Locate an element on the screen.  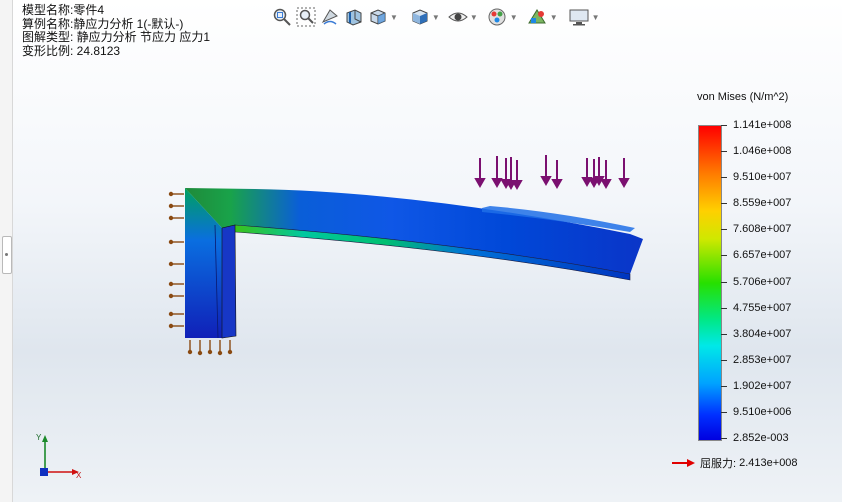
study-name-text: 算例名称:静应力分析 1(-默认-) is located at coordinates (103, 23).